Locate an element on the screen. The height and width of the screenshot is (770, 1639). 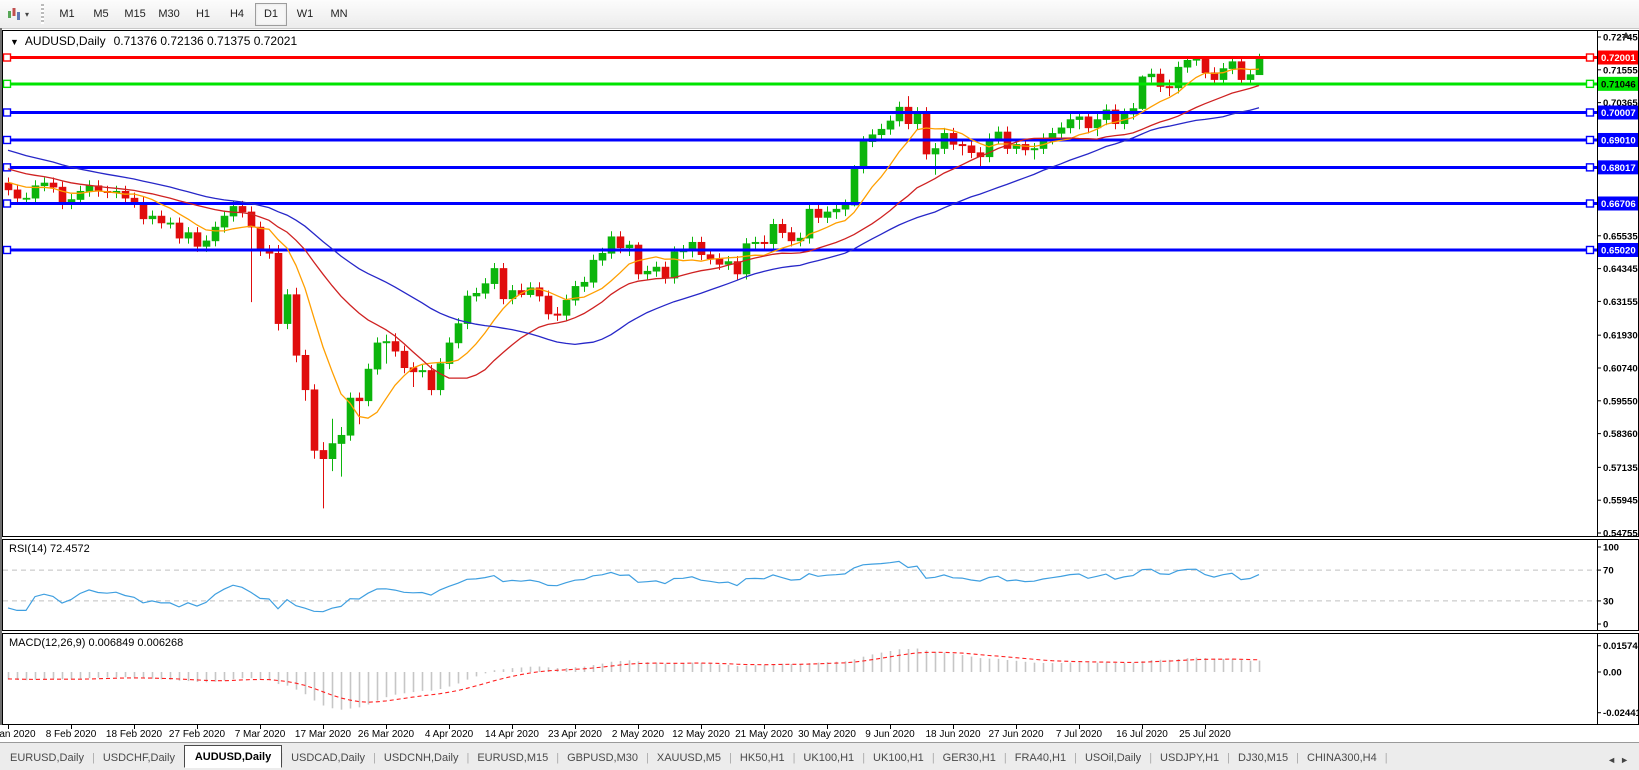
price-label-badge-0.66706: 0.66706 is located at coordinates (1618, 203).